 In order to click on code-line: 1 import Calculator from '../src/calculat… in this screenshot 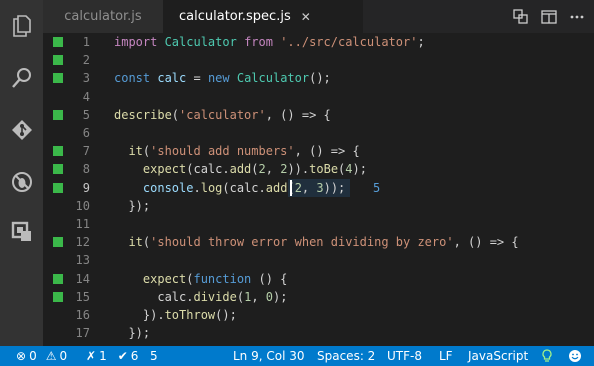, I will do `click(318, 42)`.